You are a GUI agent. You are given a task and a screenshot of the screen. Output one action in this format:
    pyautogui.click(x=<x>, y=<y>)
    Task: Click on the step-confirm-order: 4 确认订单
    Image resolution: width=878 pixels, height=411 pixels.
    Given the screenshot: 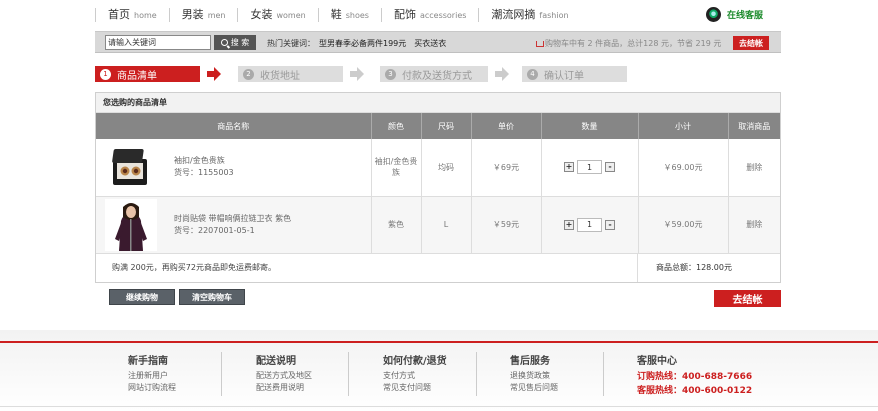 What is the action you would take?
    pyautogui.click(x=574, y=74)
    